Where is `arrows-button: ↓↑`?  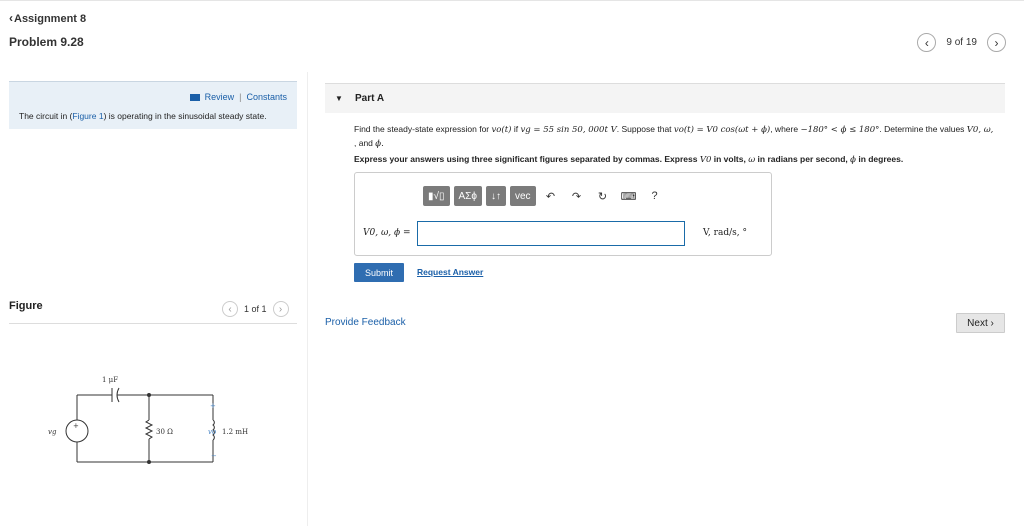
arrows-button: ↓↑ is located at coordinates (495, 196).